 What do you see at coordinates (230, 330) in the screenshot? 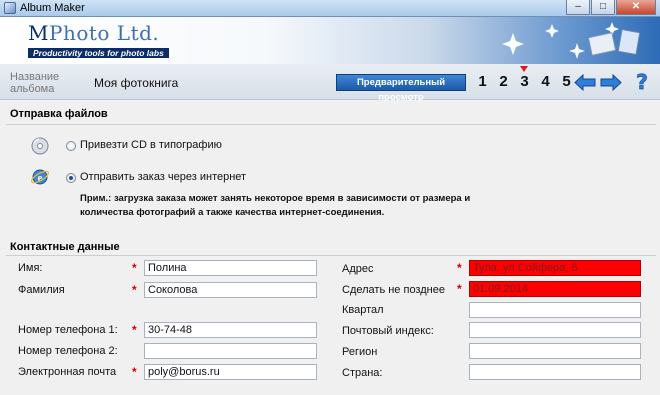
I see `phone-1-input: 30-74-48` at bounding box center [230, 330].